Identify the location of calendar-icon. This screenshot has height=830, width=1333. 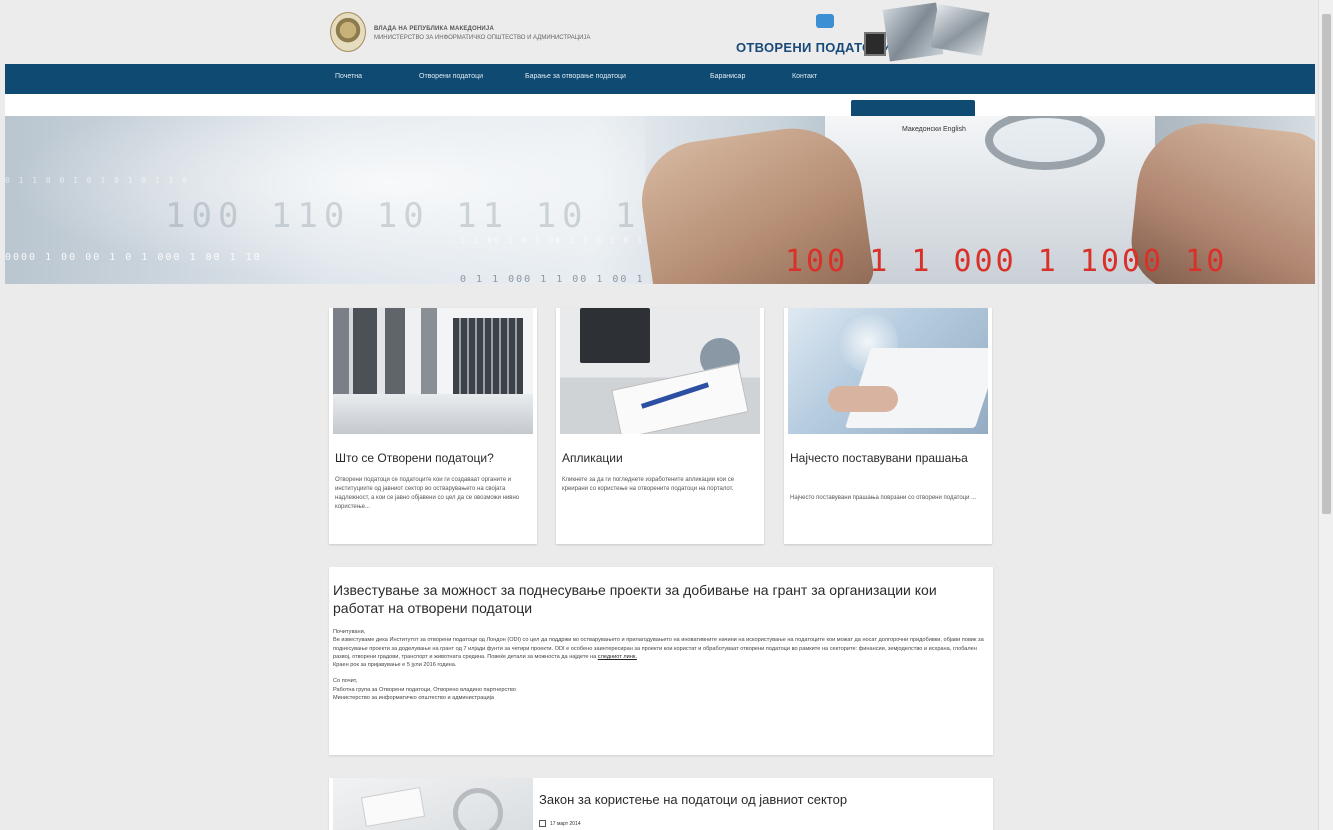
(542, 823).